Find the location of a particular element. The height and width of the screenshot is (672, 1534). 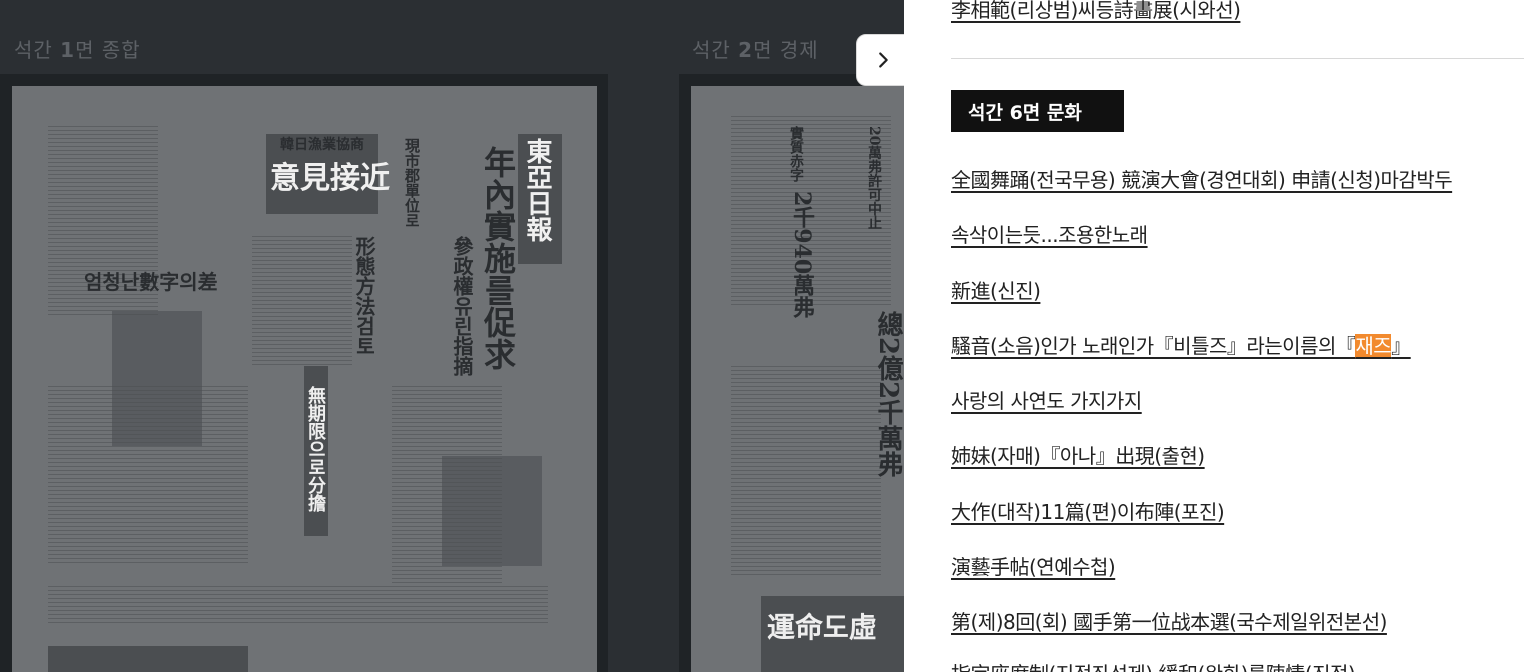

article-link: 演藝手帖(연예수첩) is located at coordinates (1033, 565).